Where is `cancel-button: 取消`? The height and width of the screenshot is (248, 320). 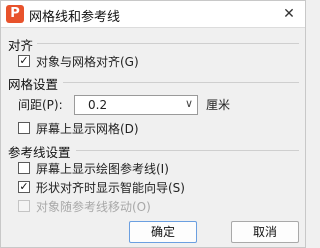
cancel-button: 取消 is located at coordinates (265, 232).